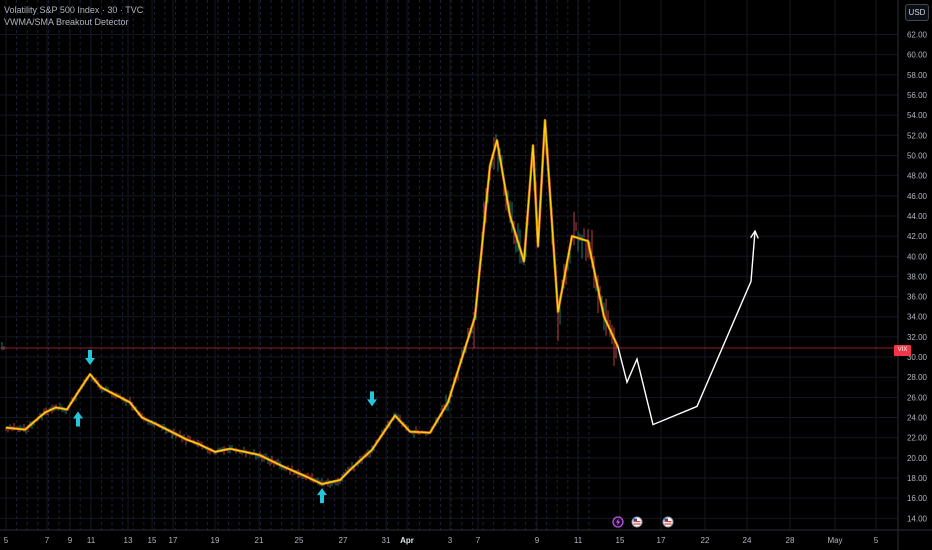  I want to click on chart-title: Volatility S&P 500 Index · 30 · TVC, so click(73, 10).